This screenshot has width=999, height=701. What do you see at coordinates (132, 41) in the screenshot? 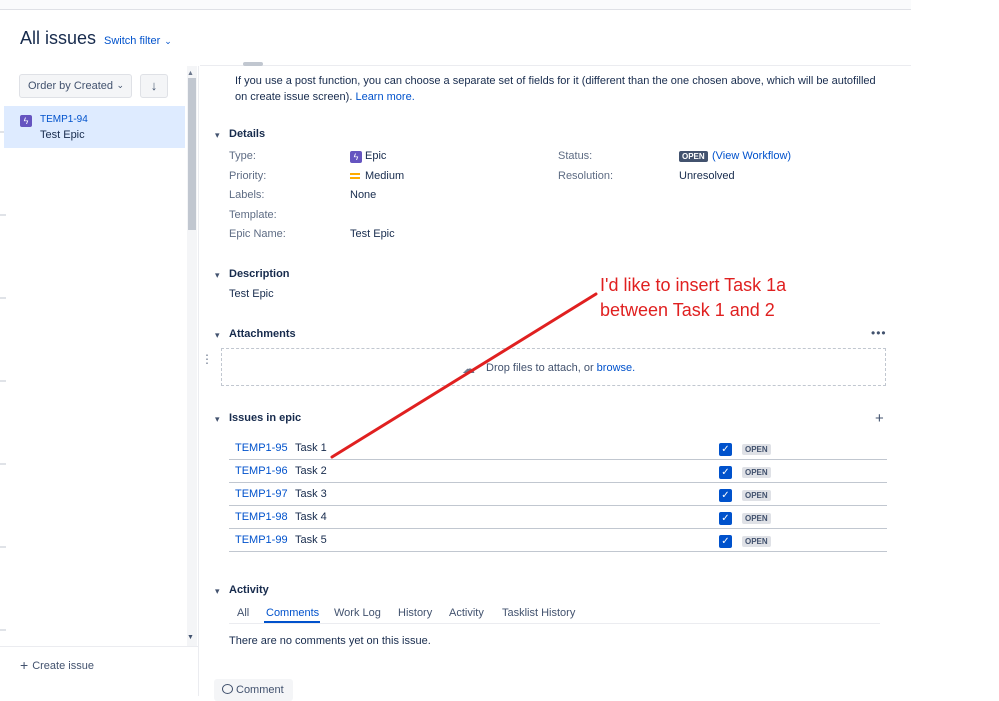
I see `switch-filter-label: Switch filter` at bounding box center [132, 41].